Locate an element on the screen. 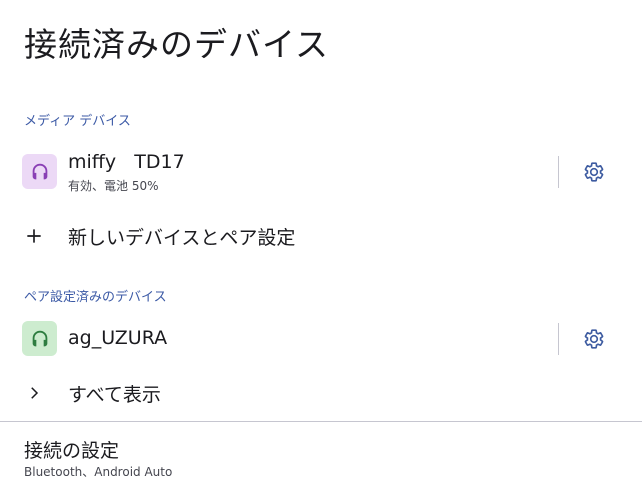 This screenshot has height=495, width=642. media-device-status: 有効、電池 50% is located at coordinates (113, 186).